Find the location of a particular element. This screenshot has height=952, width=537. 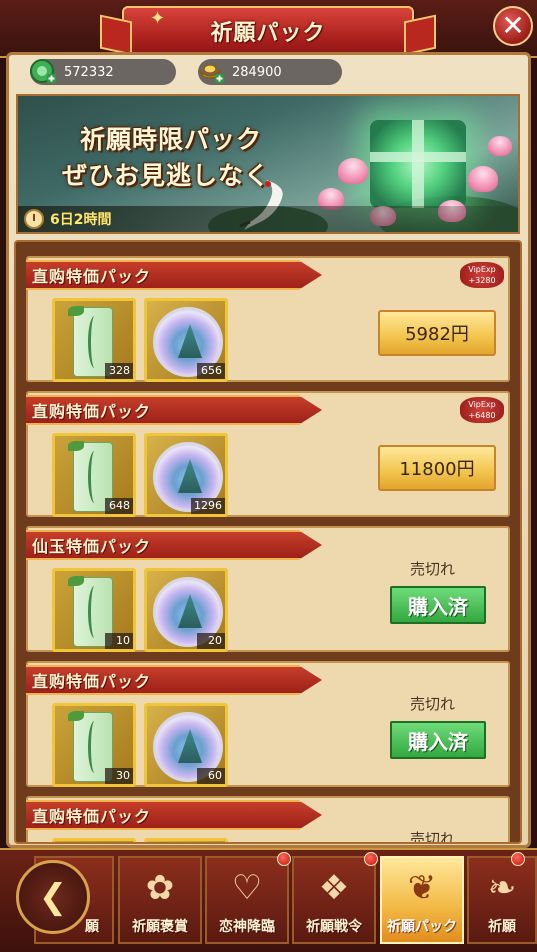

close-button: ✕ is located at coordinates (513, 26).